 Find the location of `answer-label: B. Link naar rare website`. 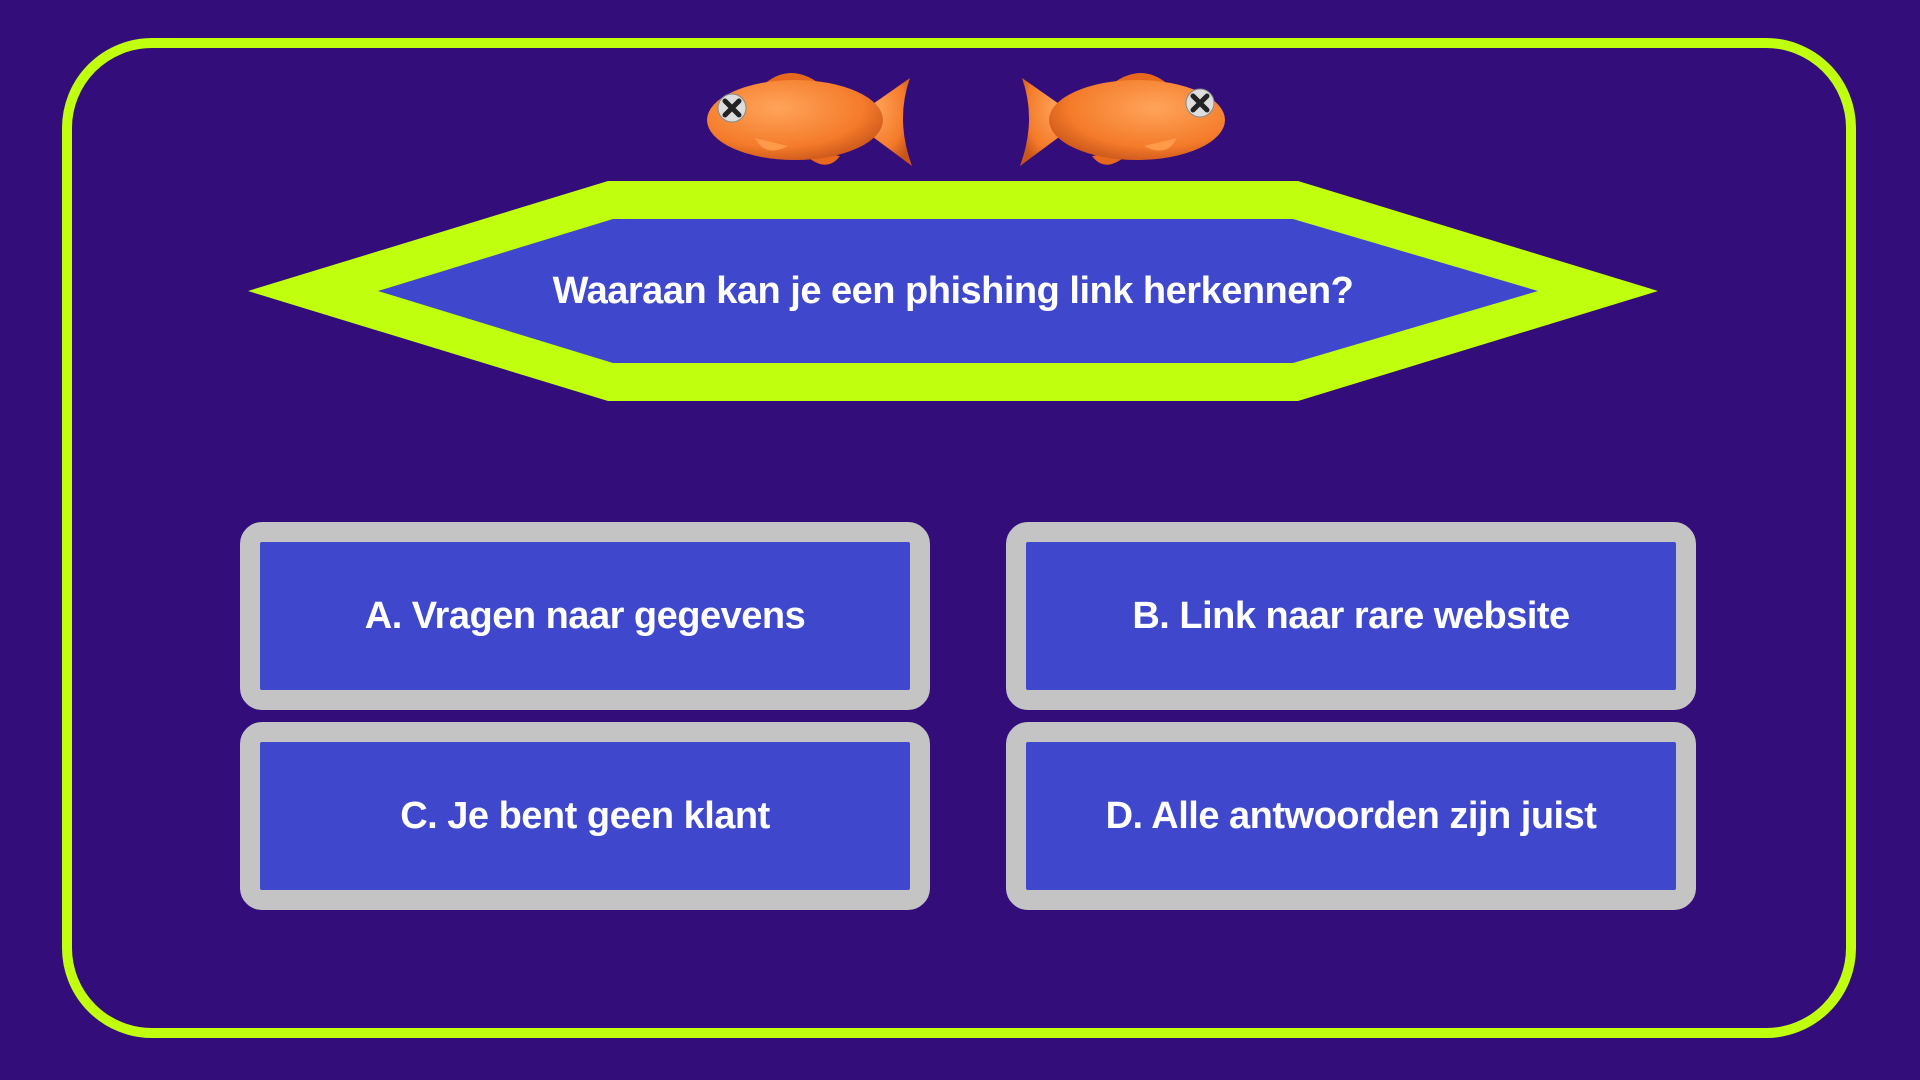

answer-label: B. Link naar rare website is located at coordinates (1351, 615).